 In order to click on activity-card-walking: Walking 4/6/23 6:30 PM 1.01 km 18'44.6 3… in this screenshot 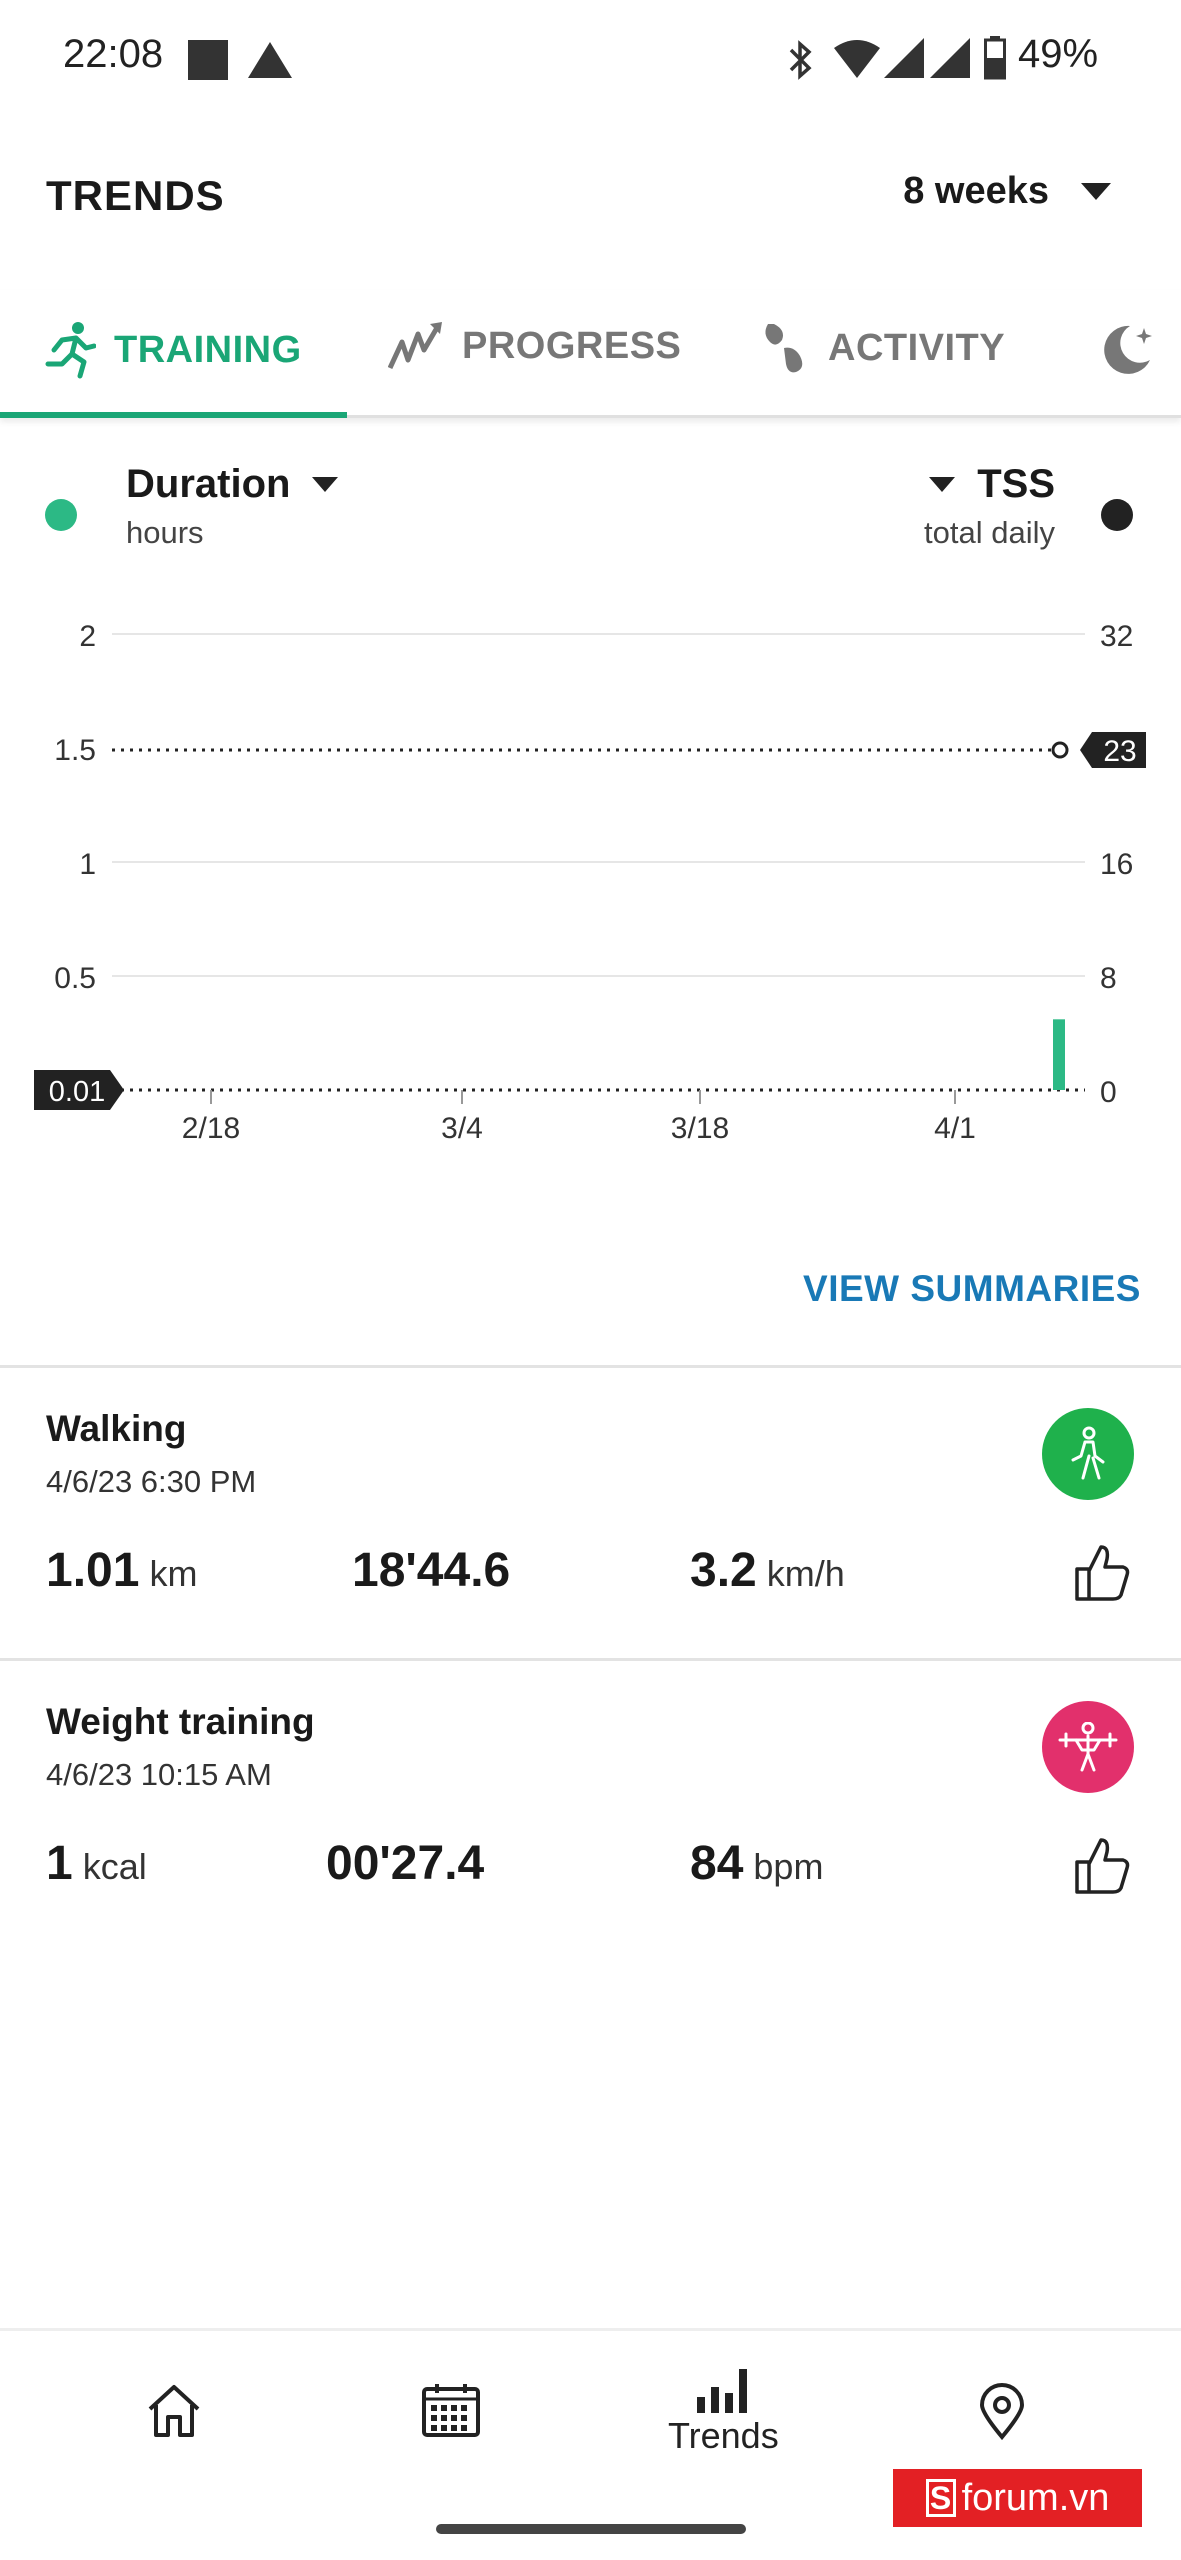, I will do `click(590, 1513)`.